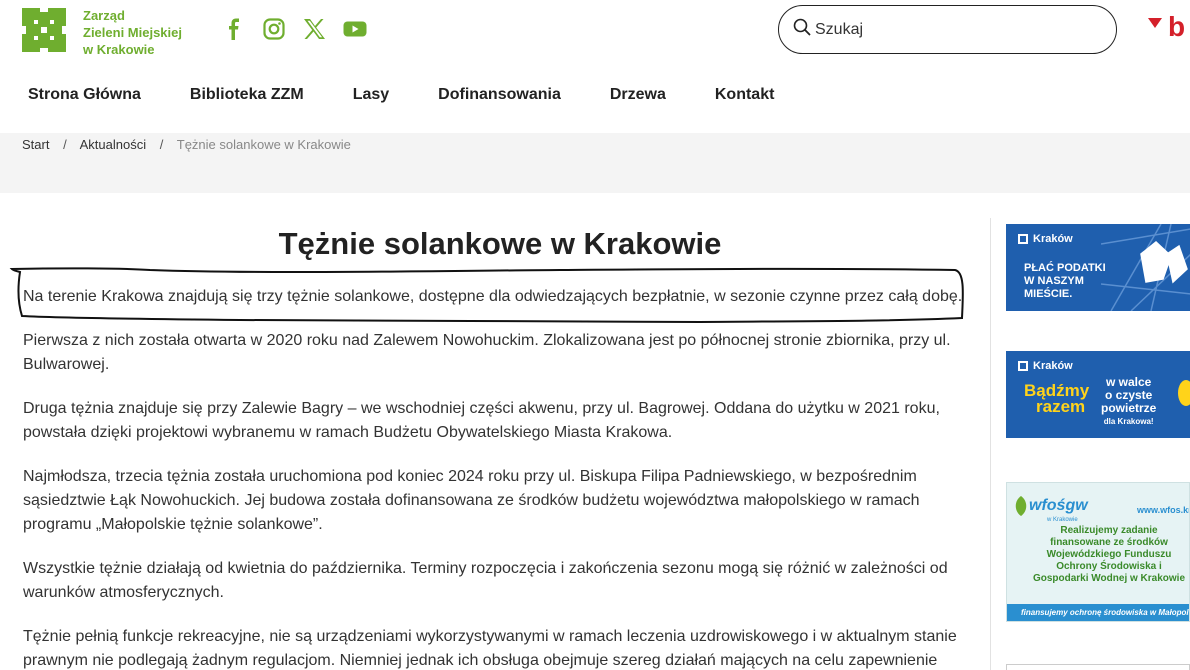  I want to click on bip-text: b, so click(1176, 27).